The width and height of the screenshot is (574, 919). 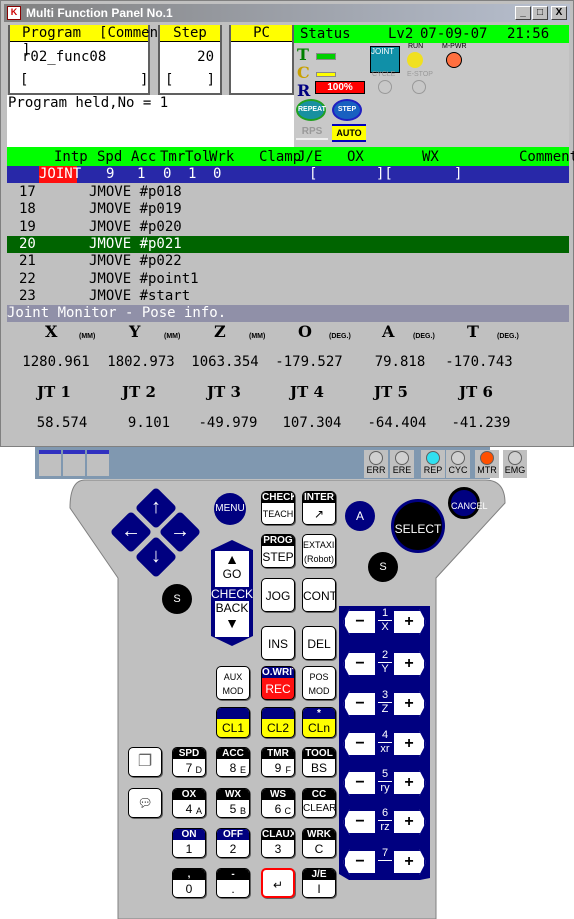 I want to click on s-button-right: S, so click(x=383, y=567).